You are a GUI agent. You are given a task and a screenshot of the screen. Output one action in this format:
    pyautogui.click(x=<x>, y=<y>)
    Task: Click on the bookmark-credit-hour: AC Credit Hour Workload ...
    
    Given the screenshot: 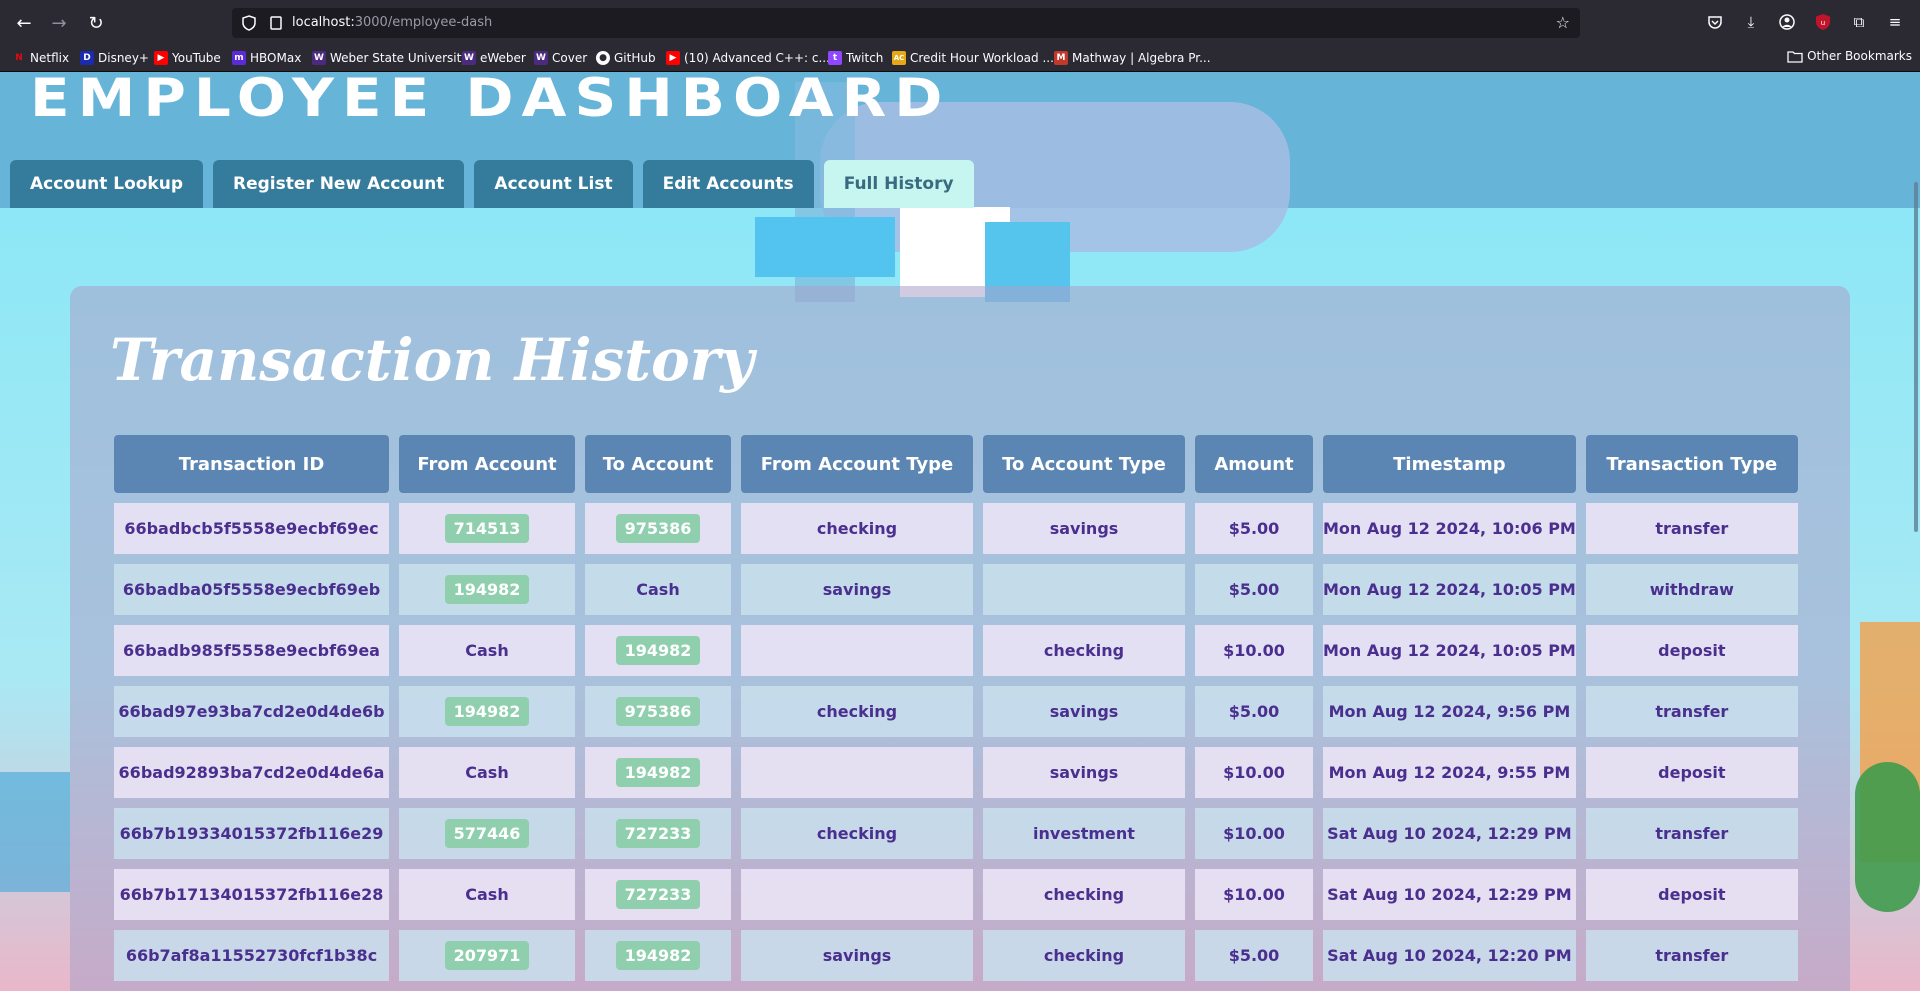 What is the action you would take?
    pyautogui.click(x=973, y=58)
    